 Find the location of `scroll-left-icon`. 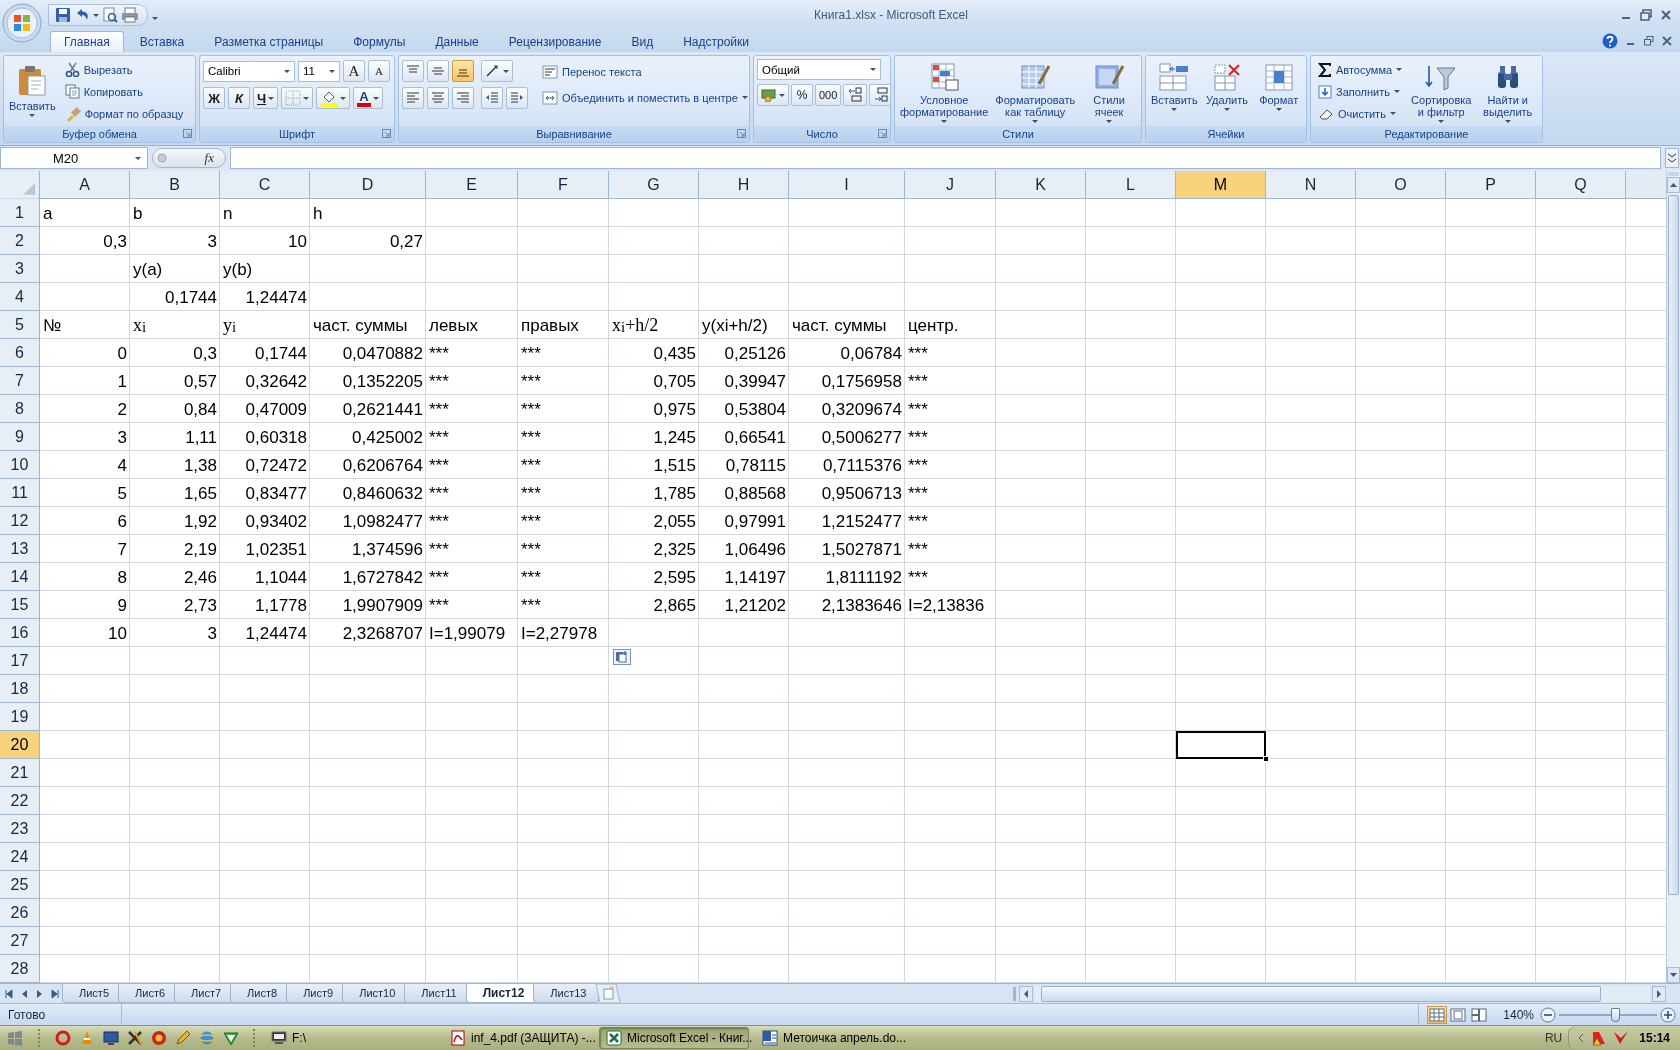

scroll-left-icon is located at coordinates (1026, 993).